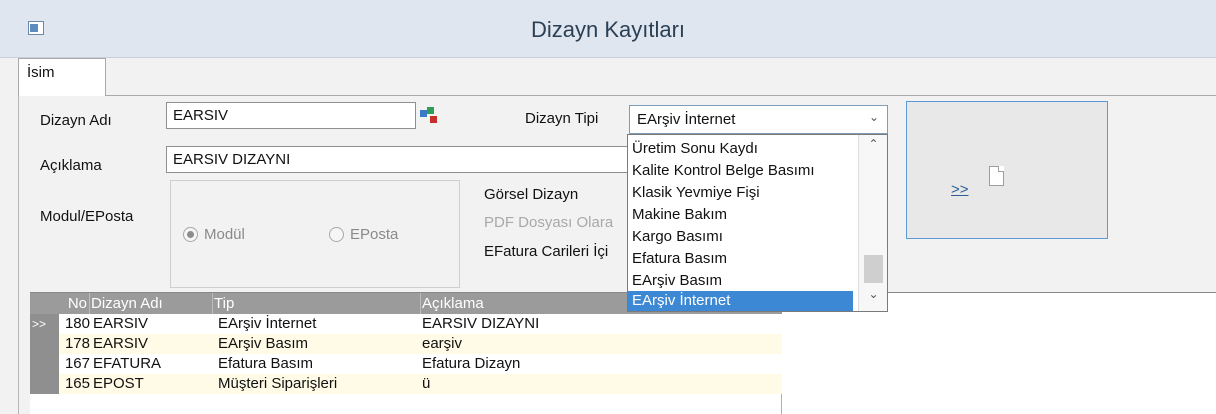 Image resolution: width=1216 pixels, height=414 pixels. I want to click on cell-aciklama: ü, so click(426, 383).